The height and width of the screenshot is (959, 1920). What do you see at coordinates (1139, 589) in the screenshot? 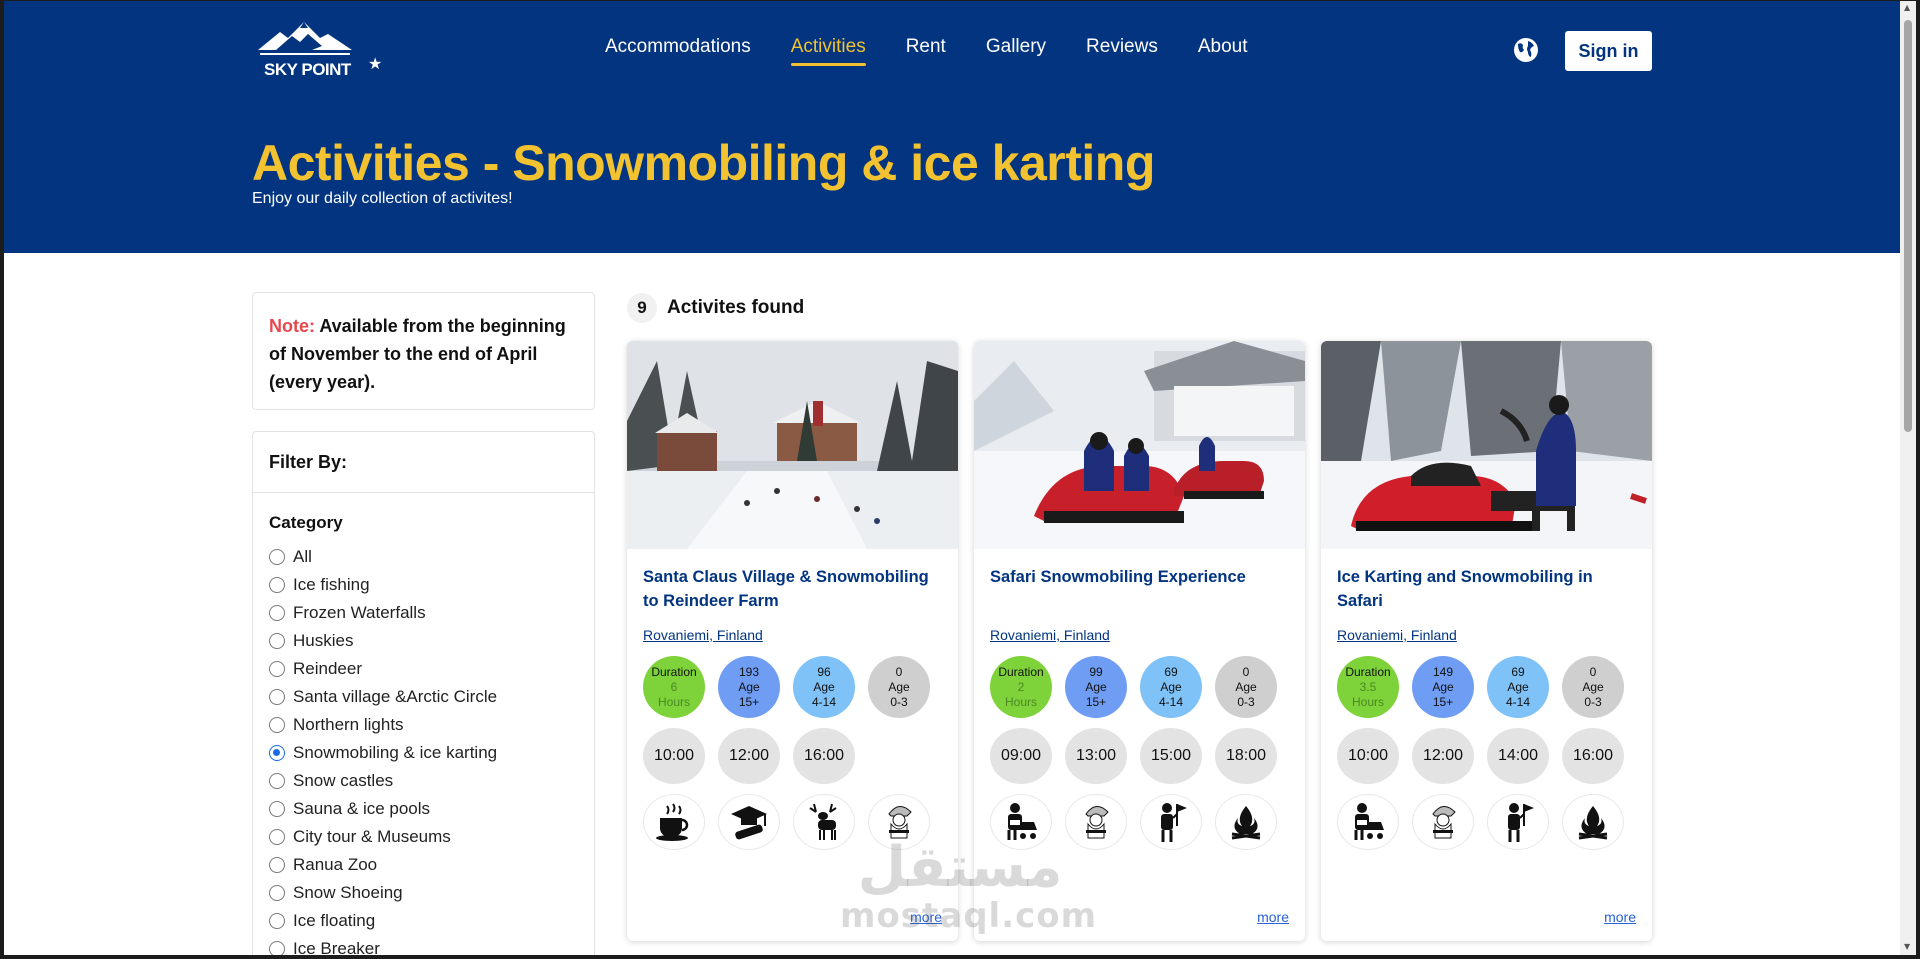
I see `activity-title: Safari Snowmobiling Experience` at bounding box center [1139, 589].